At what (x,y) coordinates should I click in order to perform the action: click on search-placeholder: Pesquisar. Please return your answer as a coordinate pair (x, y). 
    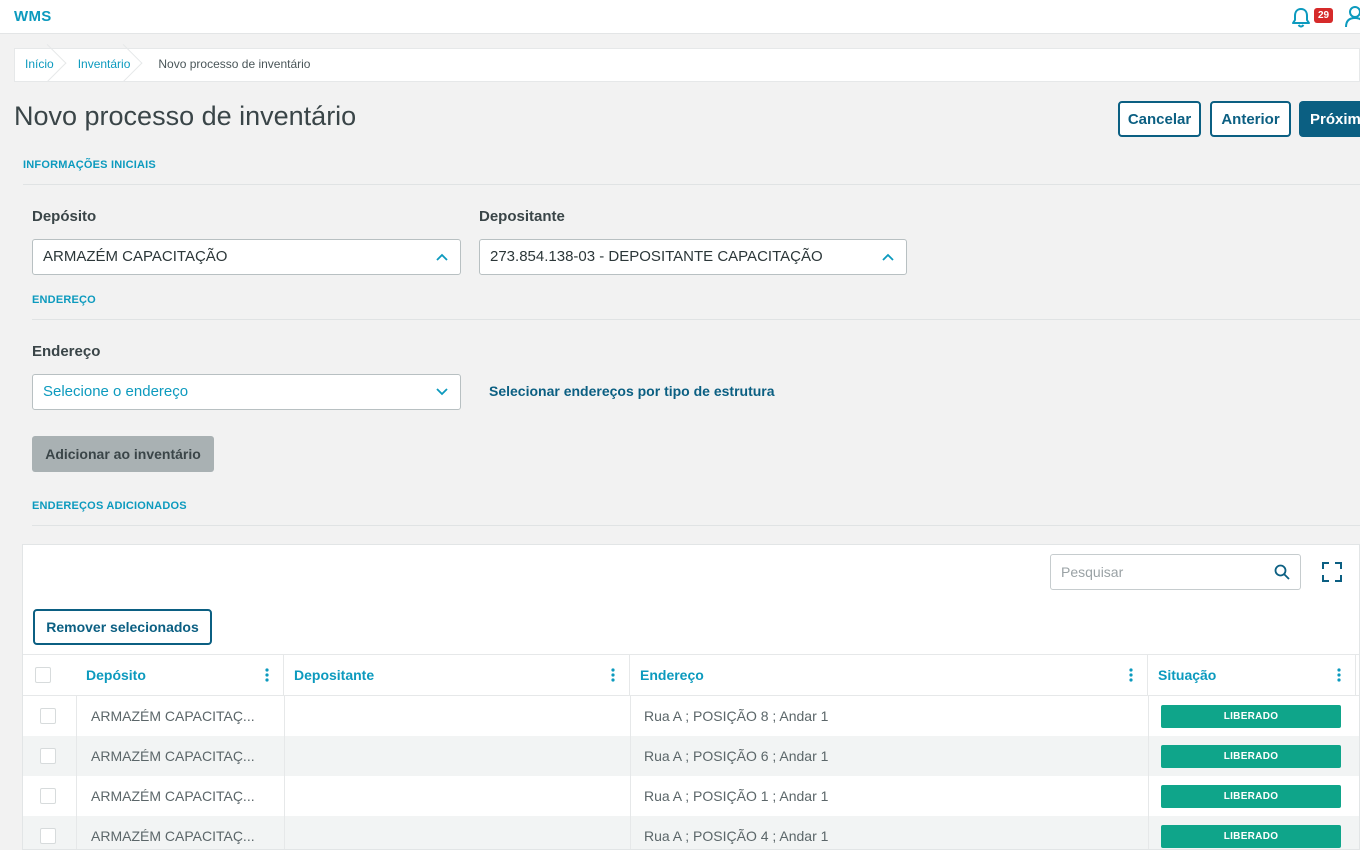
    Looking at the image, I should click on (1092, 572).